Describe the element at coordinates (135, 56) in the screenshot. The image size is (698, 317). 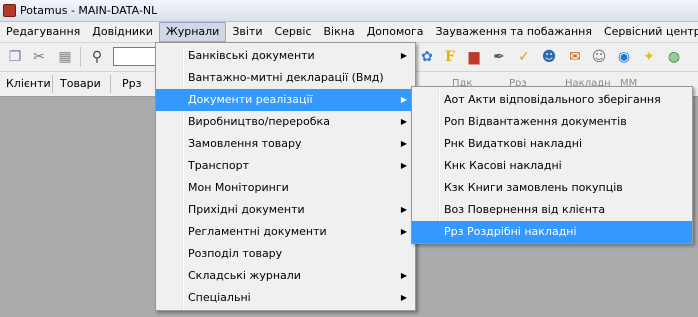
I see `search-input` at that location.